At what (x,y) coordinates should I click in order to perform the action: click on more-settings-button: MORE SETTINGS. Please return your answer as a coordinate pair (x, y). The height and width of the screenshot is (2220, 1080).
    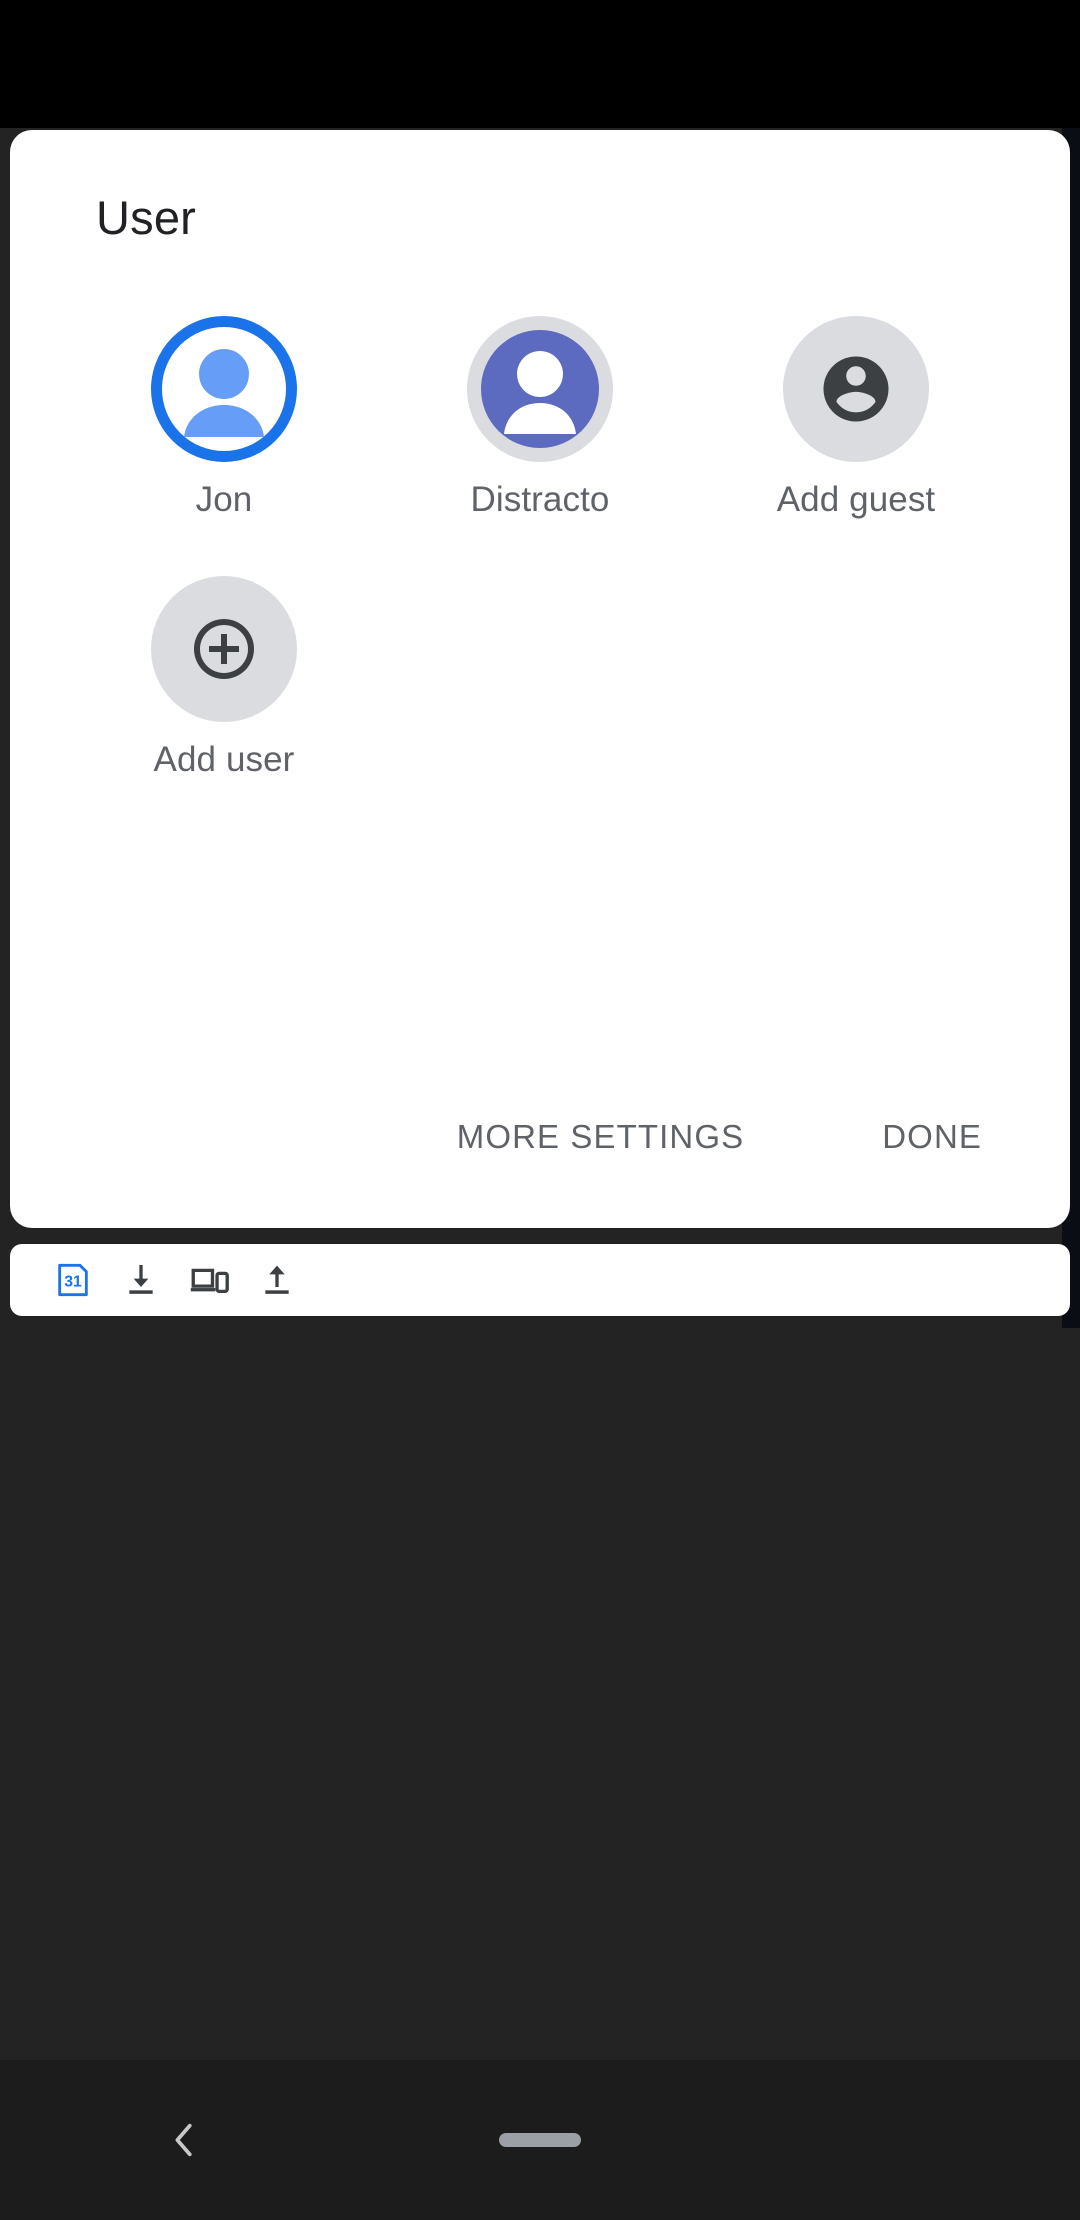
    Looking at the image, I should click on (601, 1137).